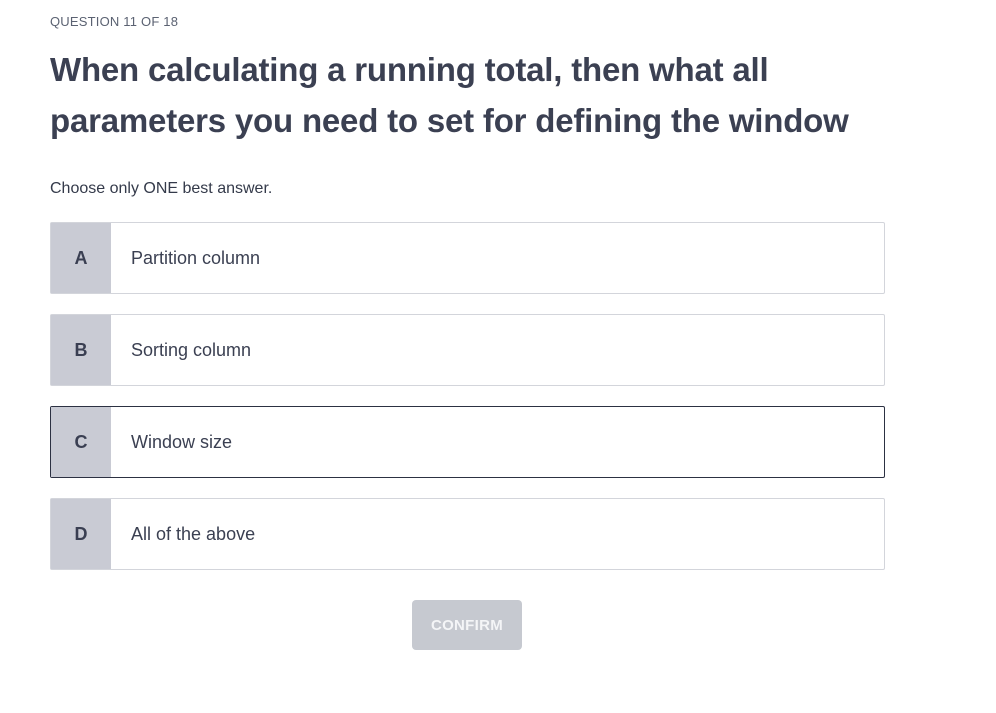 The width and height of the screenshot is (996, 713). What do you see at coordinates (467, 534) in the screenshot?
I see `option-d: D All of the above` at bounding box center [467, 534].